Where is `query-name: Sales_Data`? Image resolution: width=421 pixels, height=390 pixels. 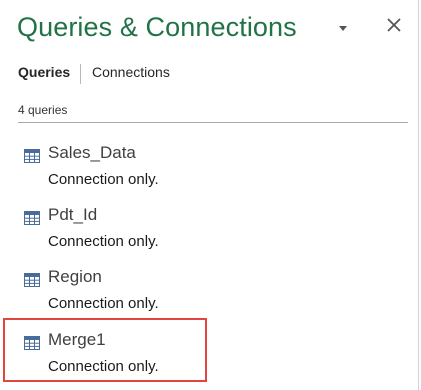
query-name: Sales_Data is located at coordinates (92, 152).